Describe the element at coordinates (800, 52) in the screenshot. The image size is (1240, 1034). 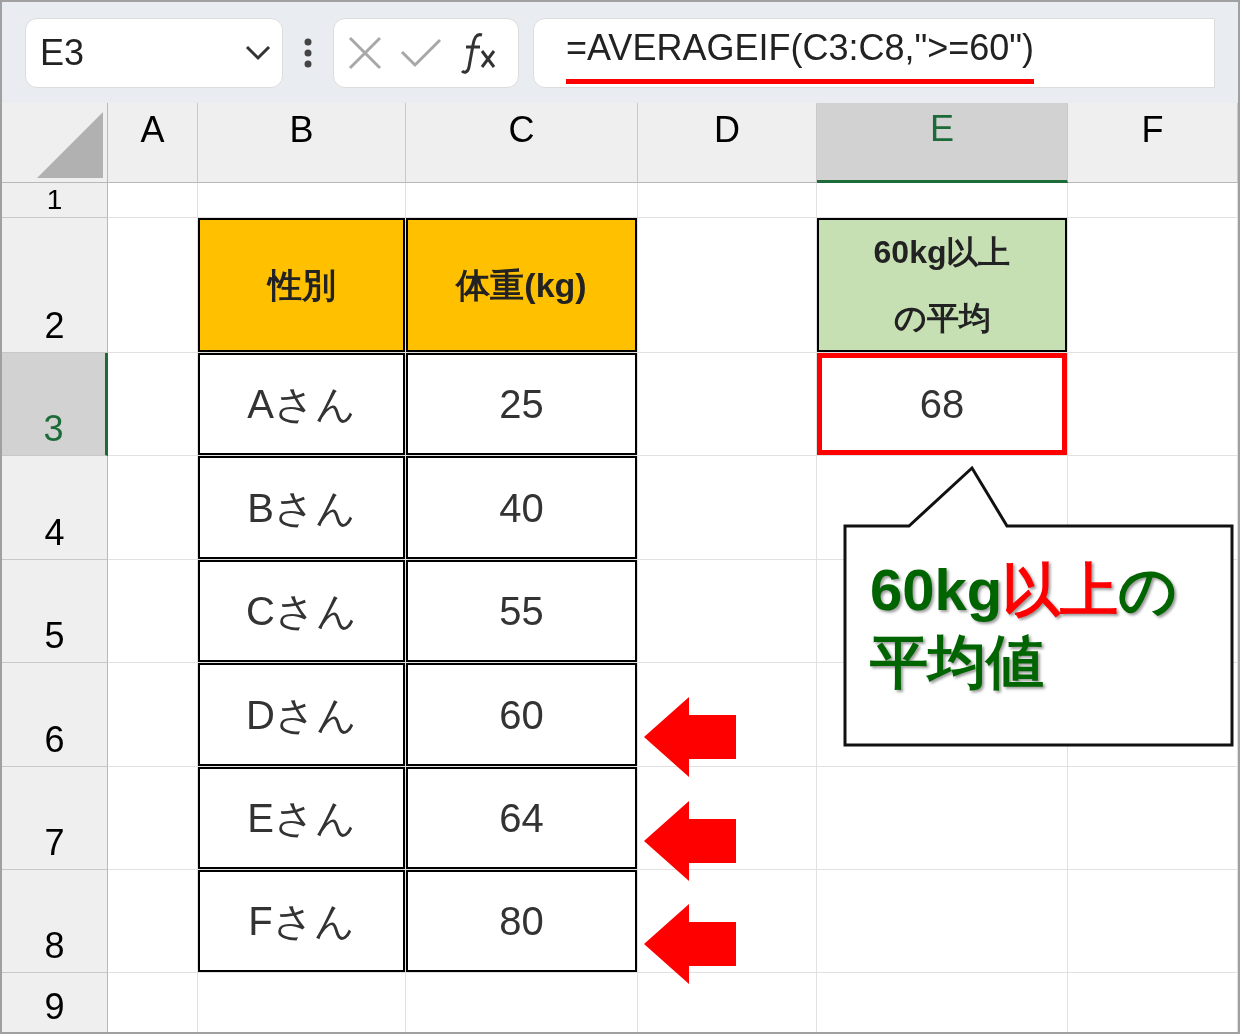
I see `formula-text: =AVERAGEIF(C3:C8,">=60")` at that location.